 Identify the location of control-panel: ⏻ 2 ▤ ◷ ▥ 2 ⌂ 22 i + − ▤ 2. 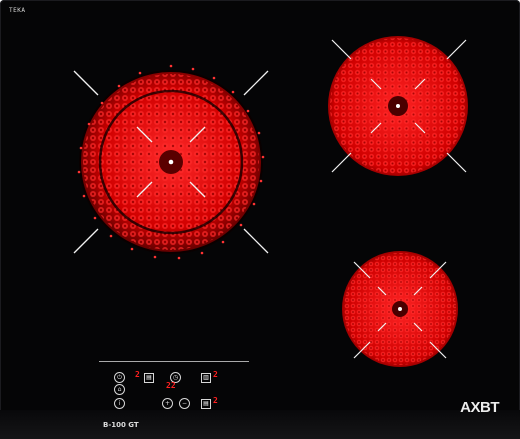
(175, 386).